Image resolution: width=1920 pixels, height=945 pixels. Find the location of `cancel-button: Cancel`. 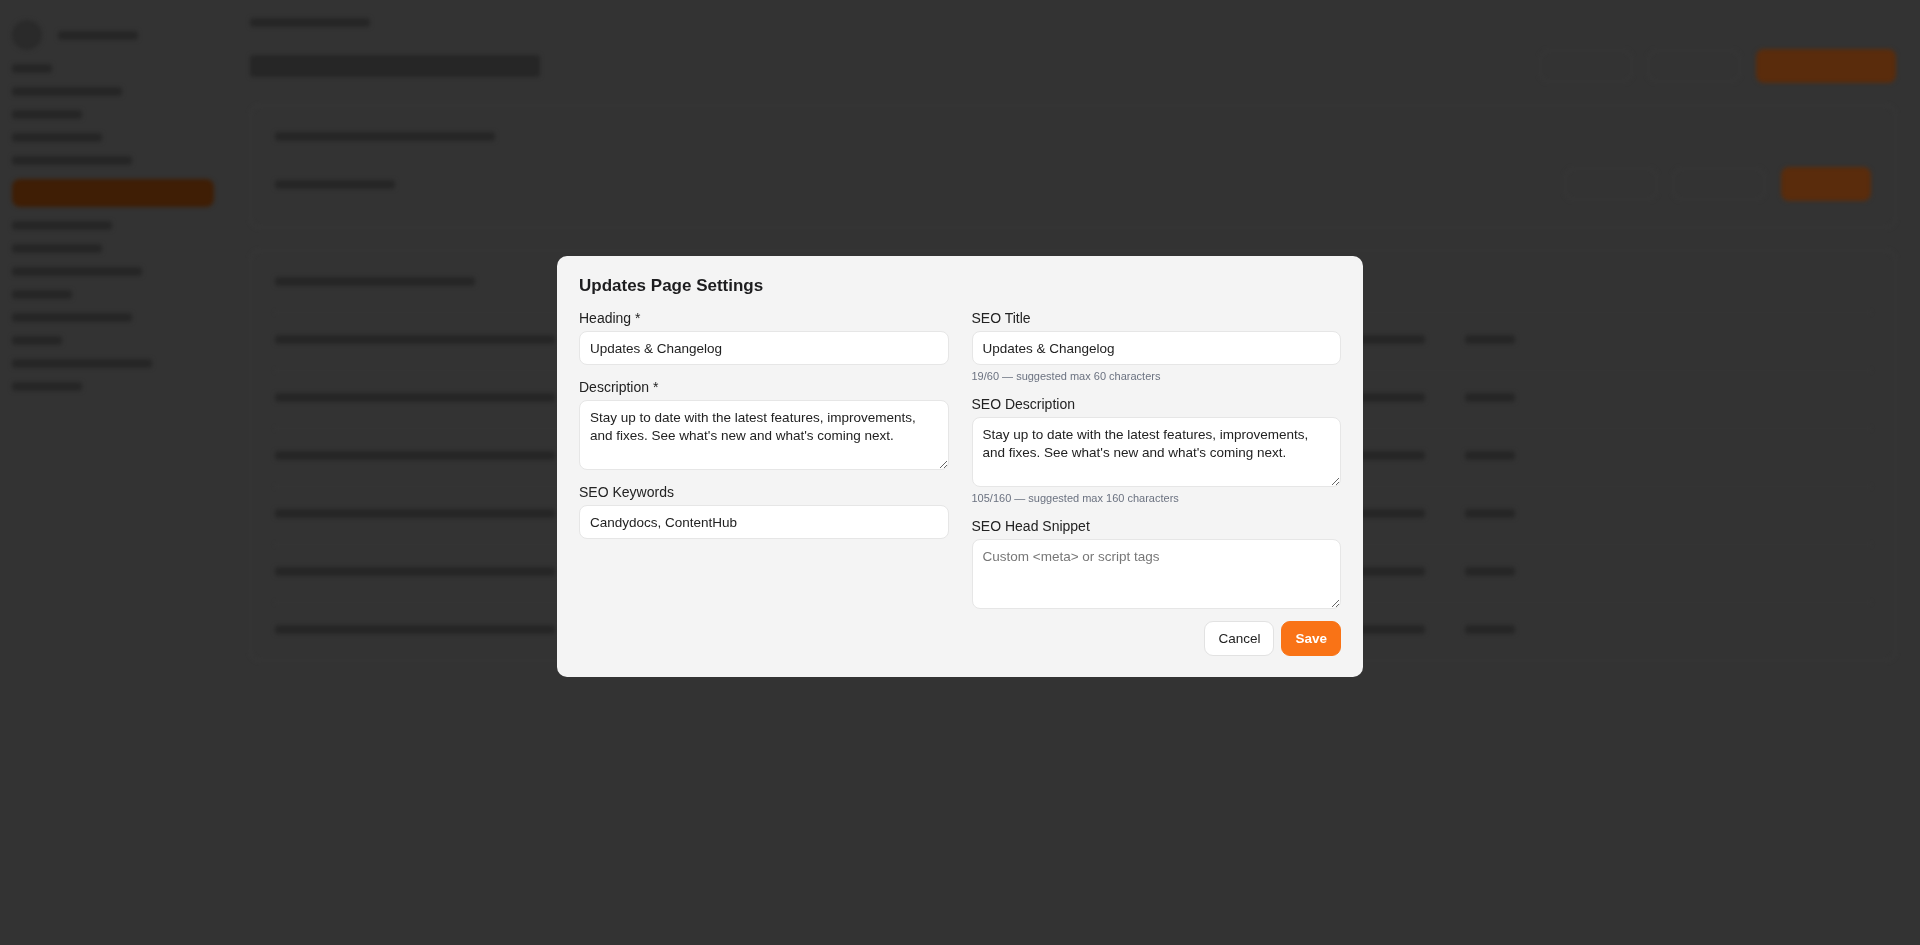

cancel-button: Cancel is located at coordinates (1239, 638).